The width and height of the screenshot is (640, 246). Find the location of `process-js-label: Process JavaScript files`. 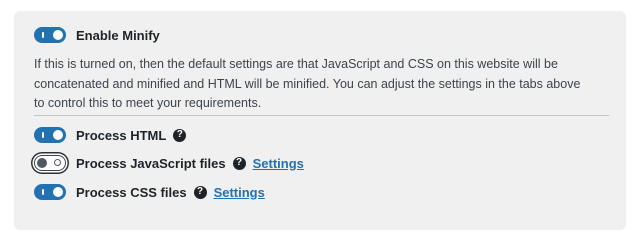

process-js-label: Process JavaScript files is located at coordinates (151, 163).